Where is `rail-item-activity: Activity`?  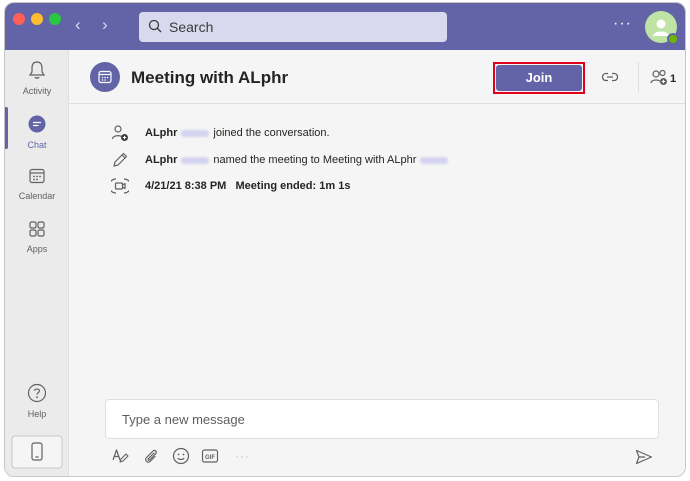
rail-item-activity: Activity is located at coordinates (37, 78).